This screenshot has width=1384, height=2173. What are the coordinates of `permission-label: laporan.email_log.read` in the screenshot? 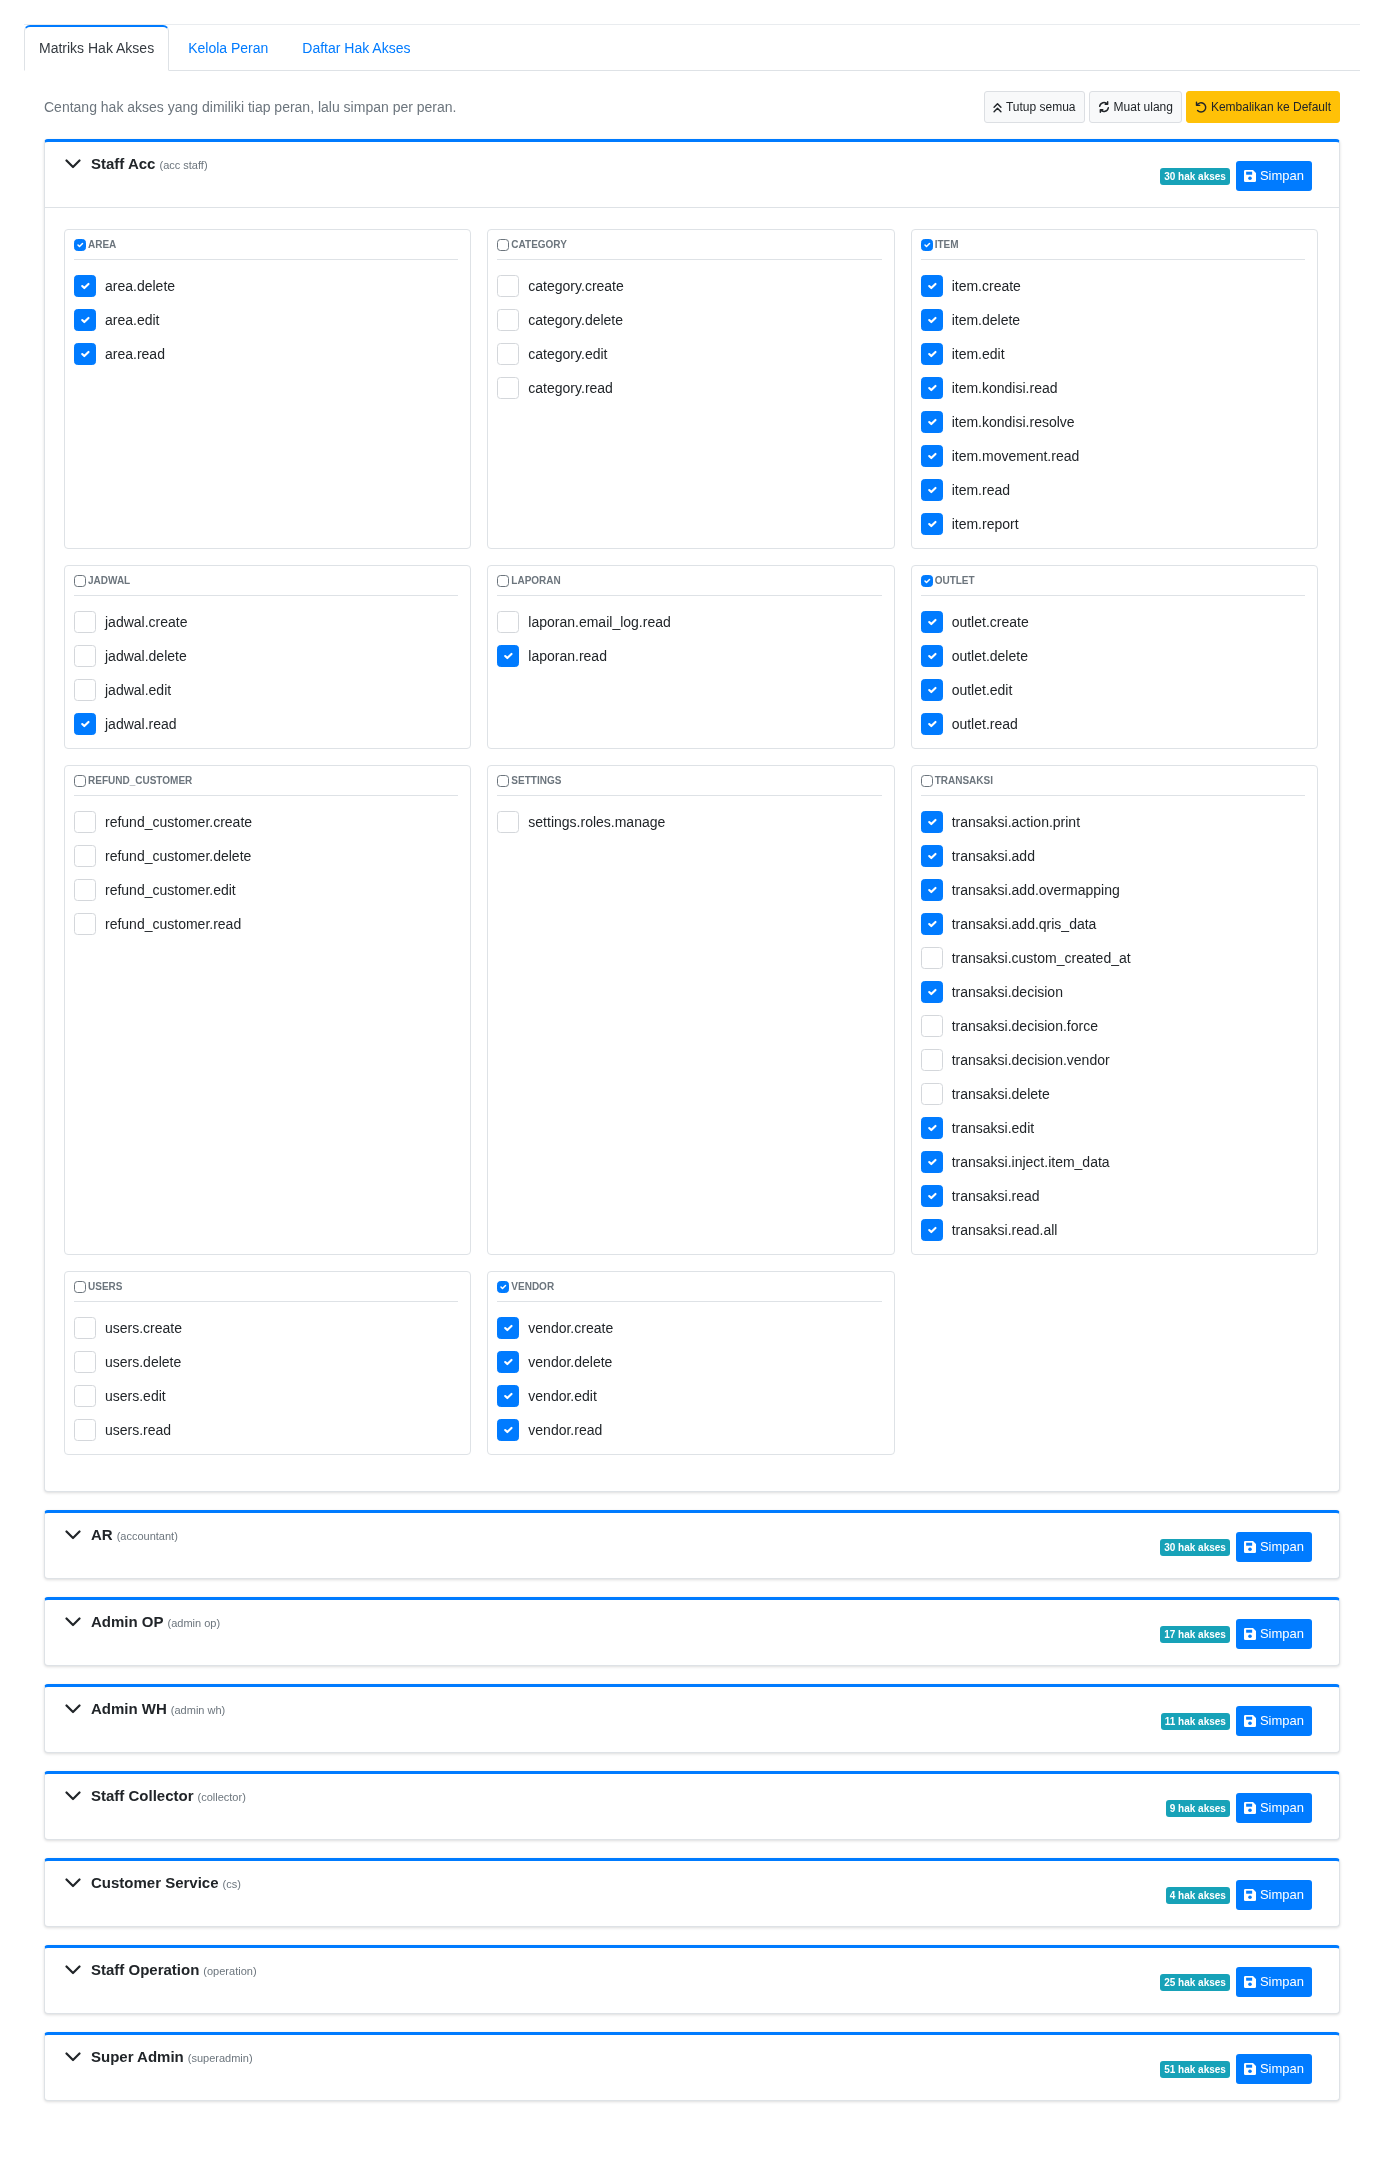 It's located at (599, 622).